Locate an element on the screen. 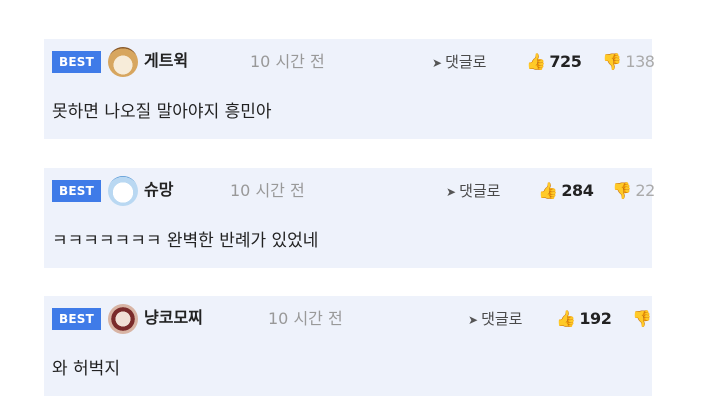 This screenshot has width=707, height=401. like-count: 192 is located at coordinates (595, 318).